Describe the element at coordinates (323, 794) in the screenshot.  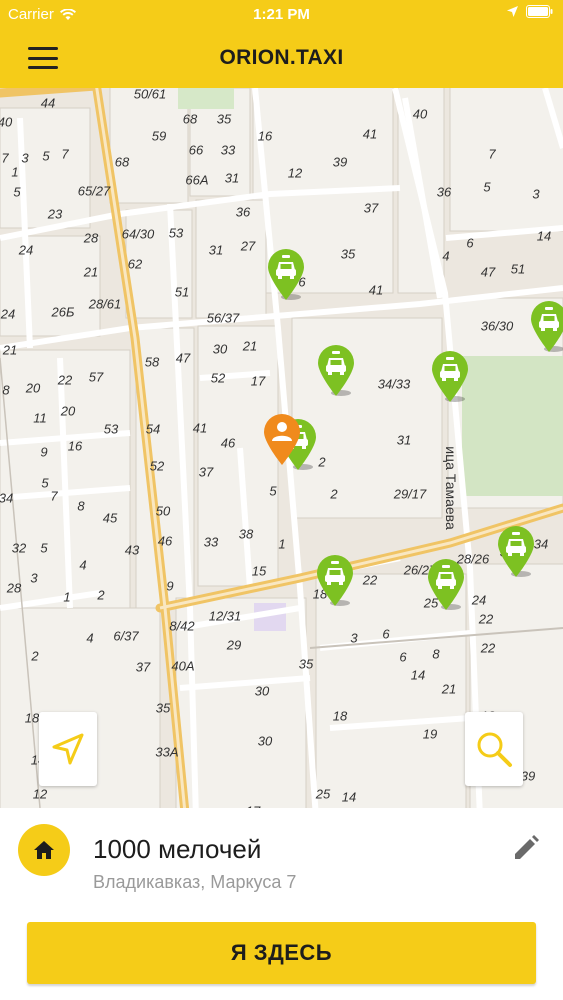
I see `house-number: 25` at that location.